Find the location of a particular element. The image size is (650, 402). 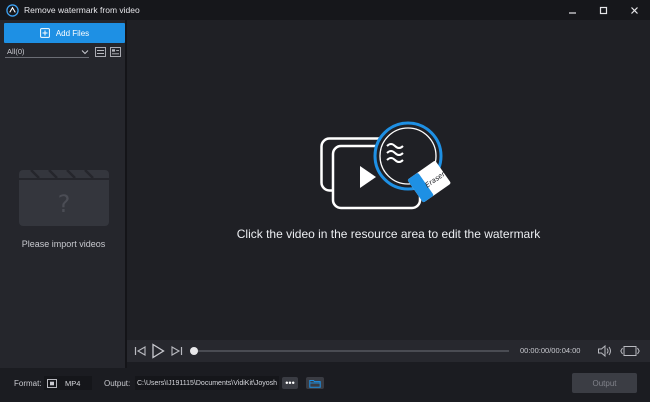

close-icon is located at coordinates (634, 10).